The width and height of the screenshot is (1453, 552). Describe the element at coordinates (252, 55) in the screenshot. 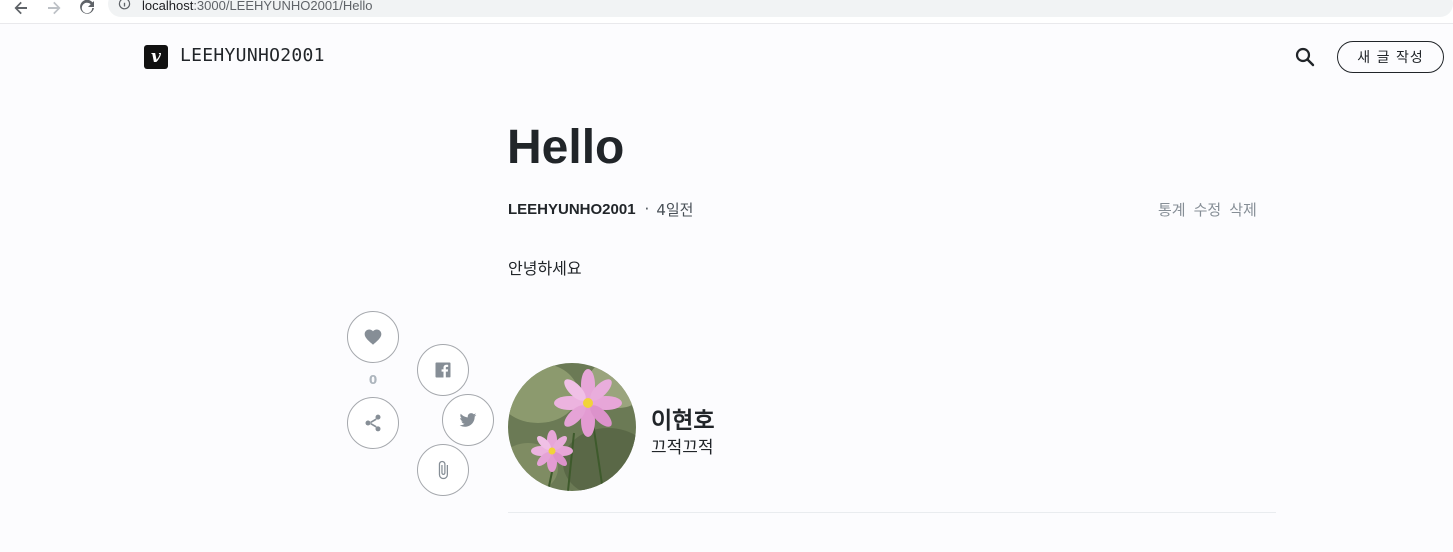

I see `blog-name: LEEHYUNHO2001` at that location.